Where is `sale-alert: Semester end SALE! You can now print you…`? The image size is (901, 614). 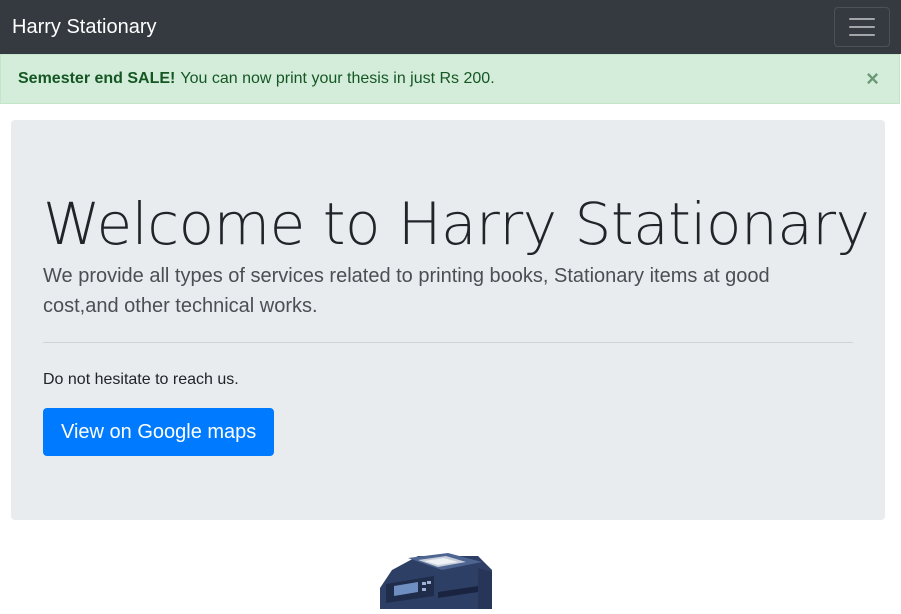 sale-alert: Semester end SALE! You can now print you… is located at coordinates (450, 79).